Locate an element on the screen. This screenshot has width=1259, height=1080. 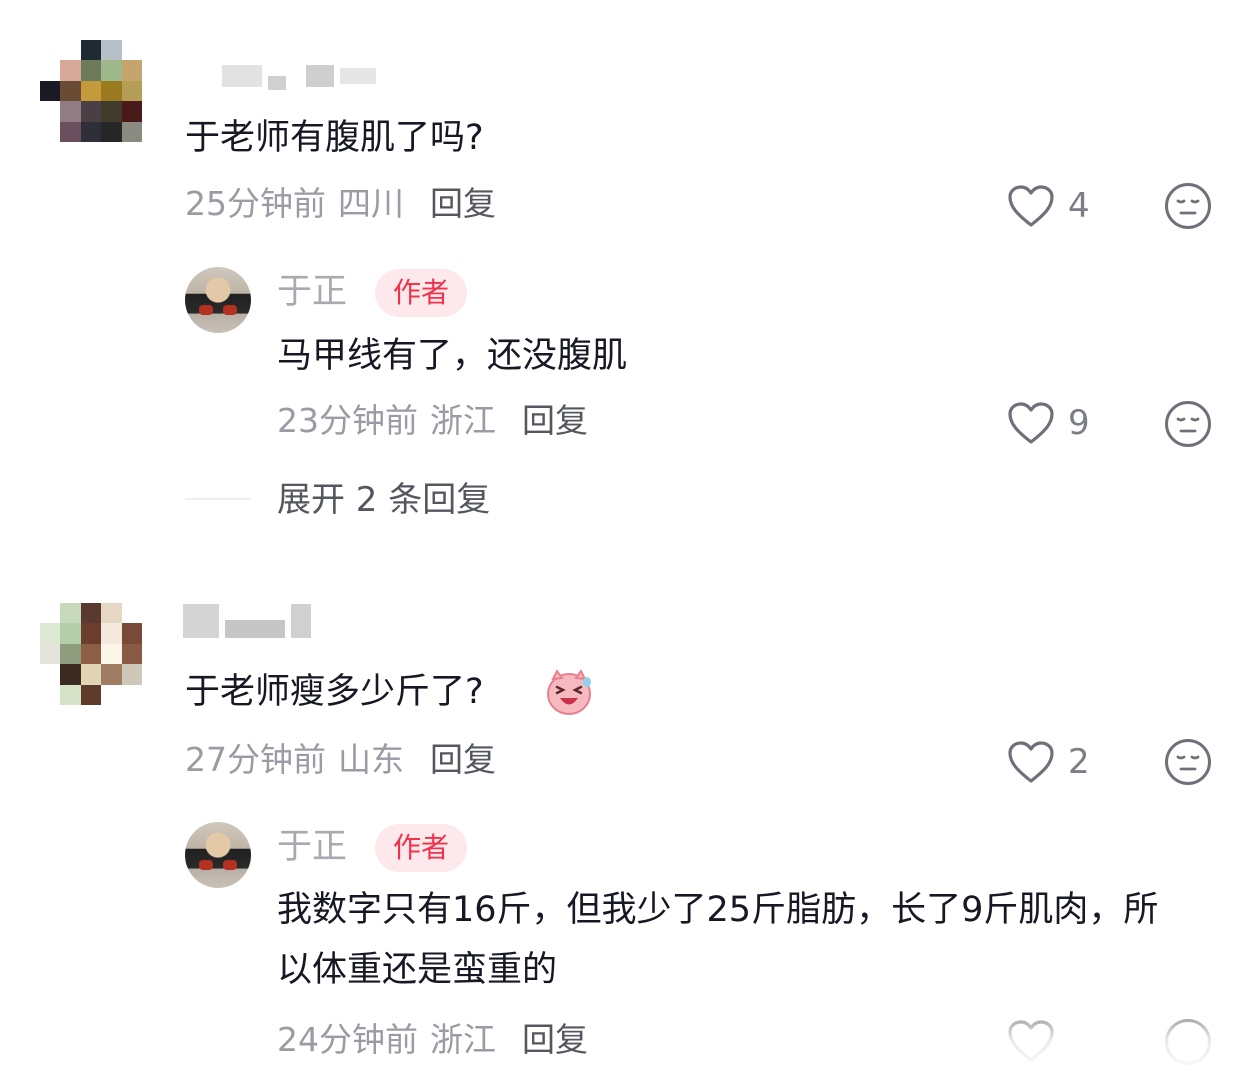
reply-meta: 23分钟前 浙江 回复 is located at coordinates (432, 421).